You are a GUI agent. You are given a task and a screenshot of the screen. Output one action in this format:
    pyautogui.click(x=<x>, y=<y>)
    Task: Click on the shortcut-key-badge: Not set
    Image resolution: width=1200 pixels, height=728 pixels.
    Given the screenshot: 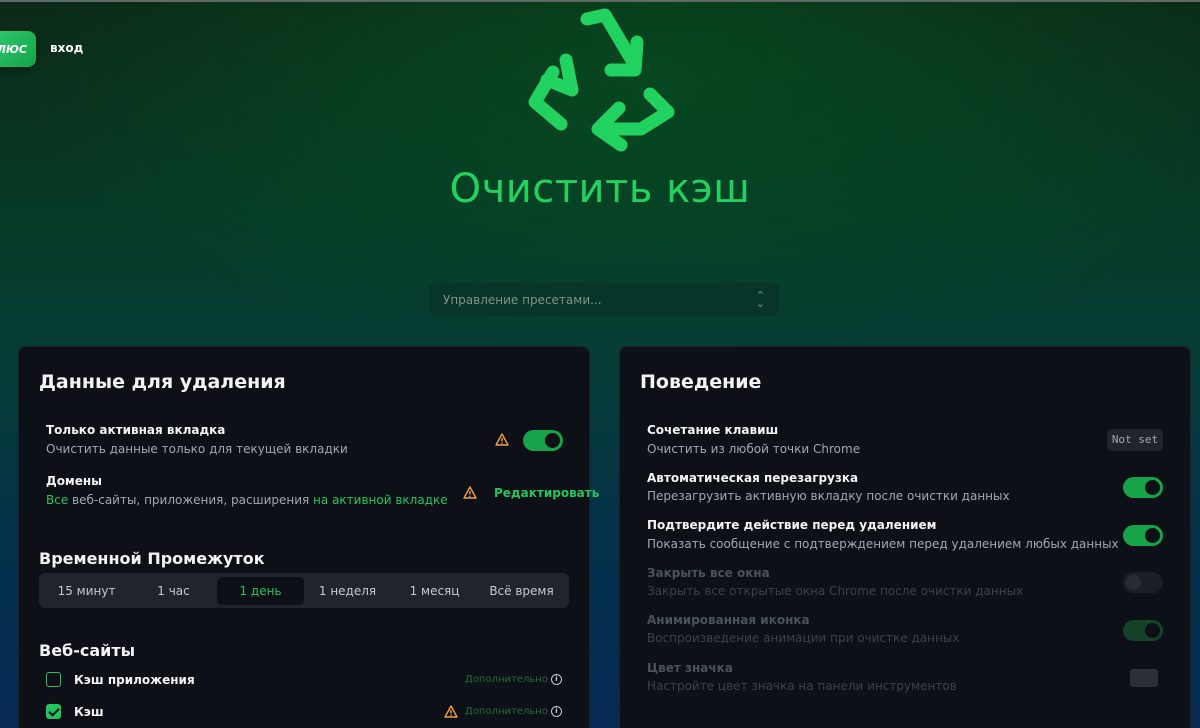 What is the action you would take?
    pyautogui.click(x=1135, y=440)
    